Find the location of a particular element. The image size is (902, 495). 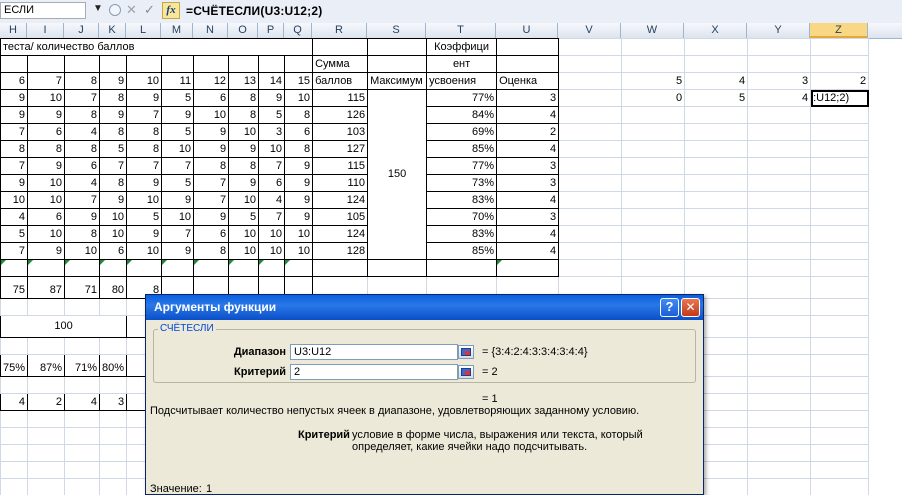

column-header-j: J is located at coordinates (81, 30).